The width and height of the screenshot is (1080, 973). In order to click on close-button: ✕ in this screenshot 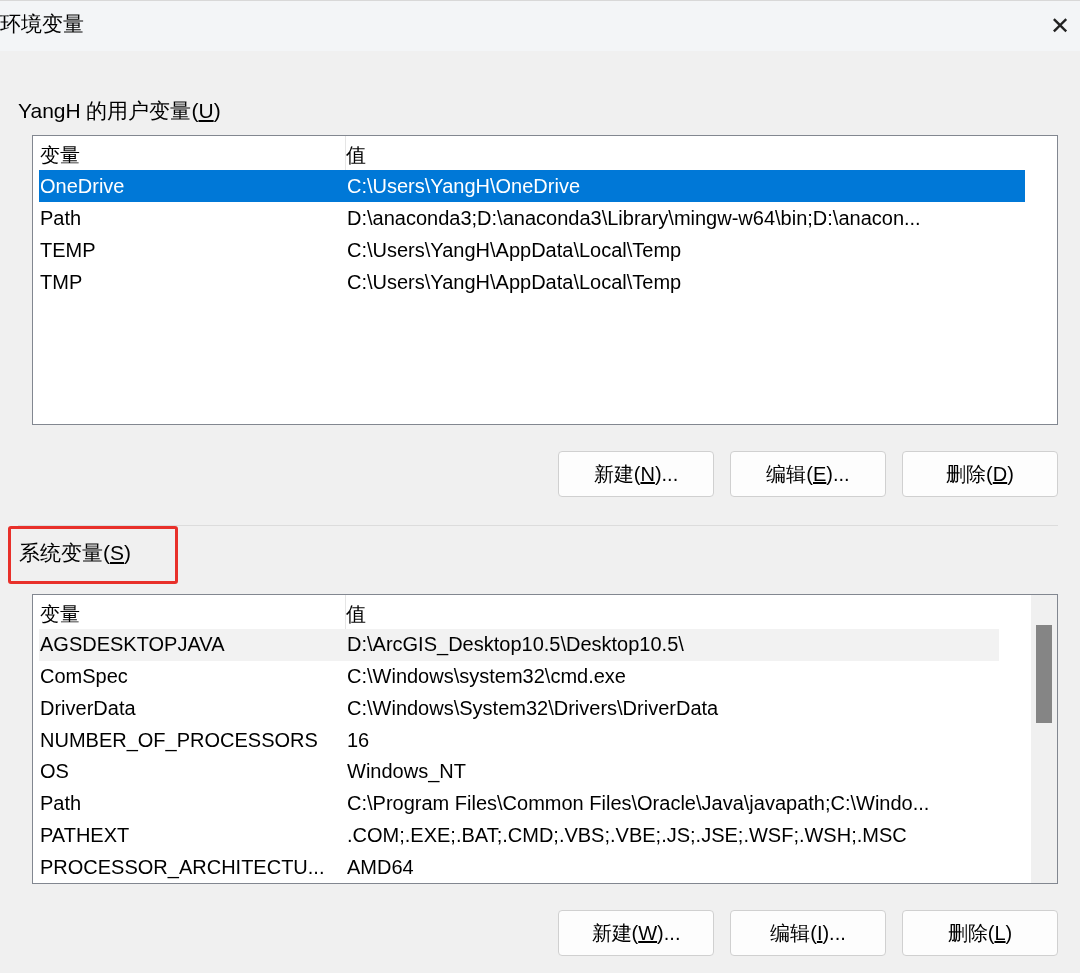, I will do `click(1057, 26)`.